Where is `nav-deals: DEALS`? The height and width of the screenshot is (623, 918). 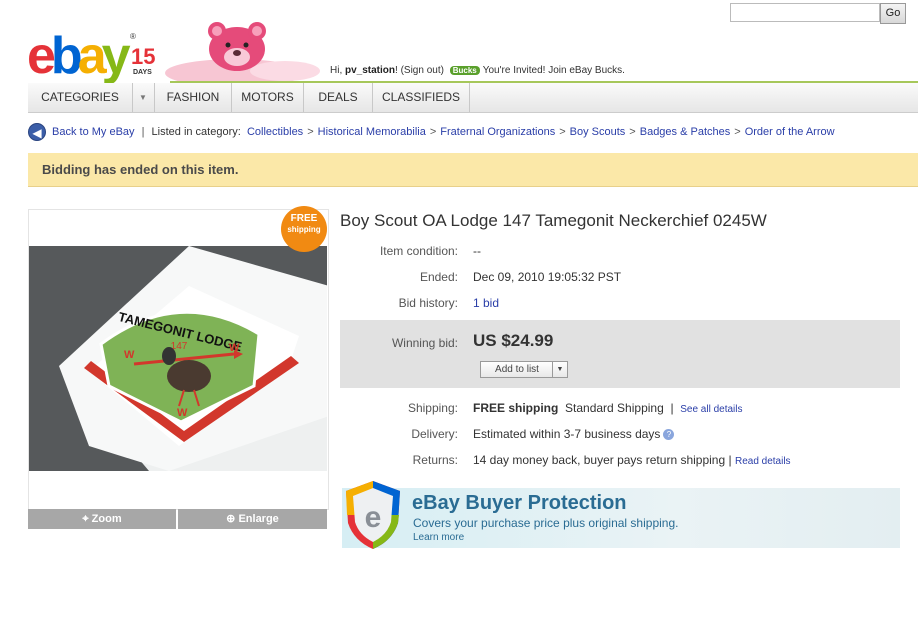
nav-deals: DEALS is located at coordinates (338, 97).